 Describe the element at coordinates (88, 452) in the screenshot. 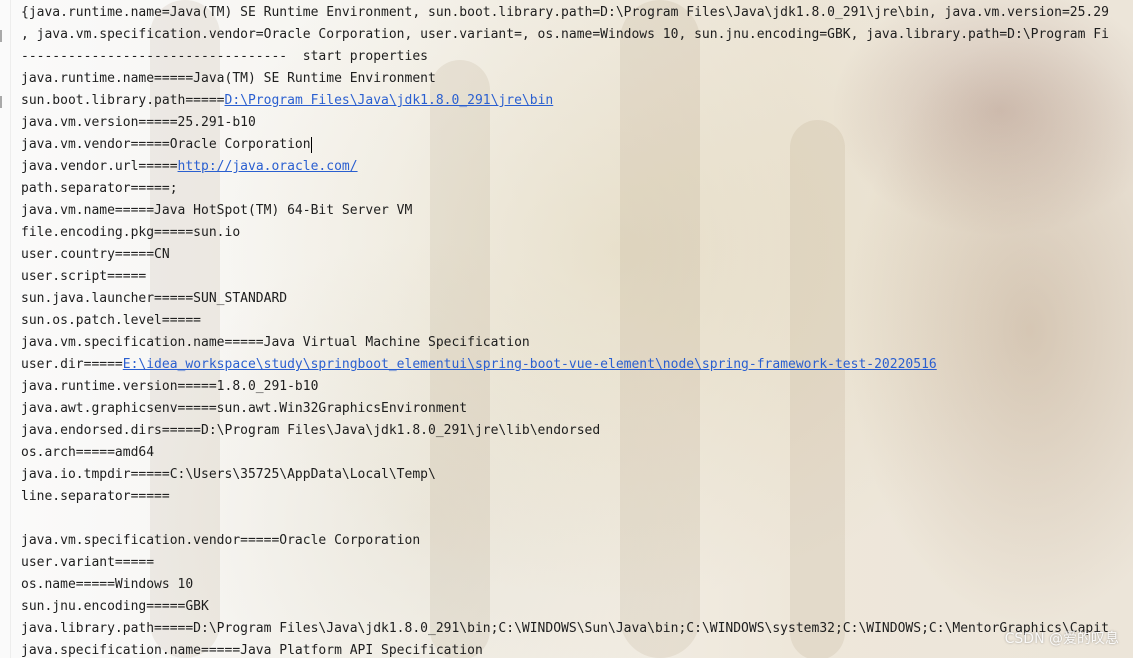

I see `console-text: os.arch=====amd64` at that location.